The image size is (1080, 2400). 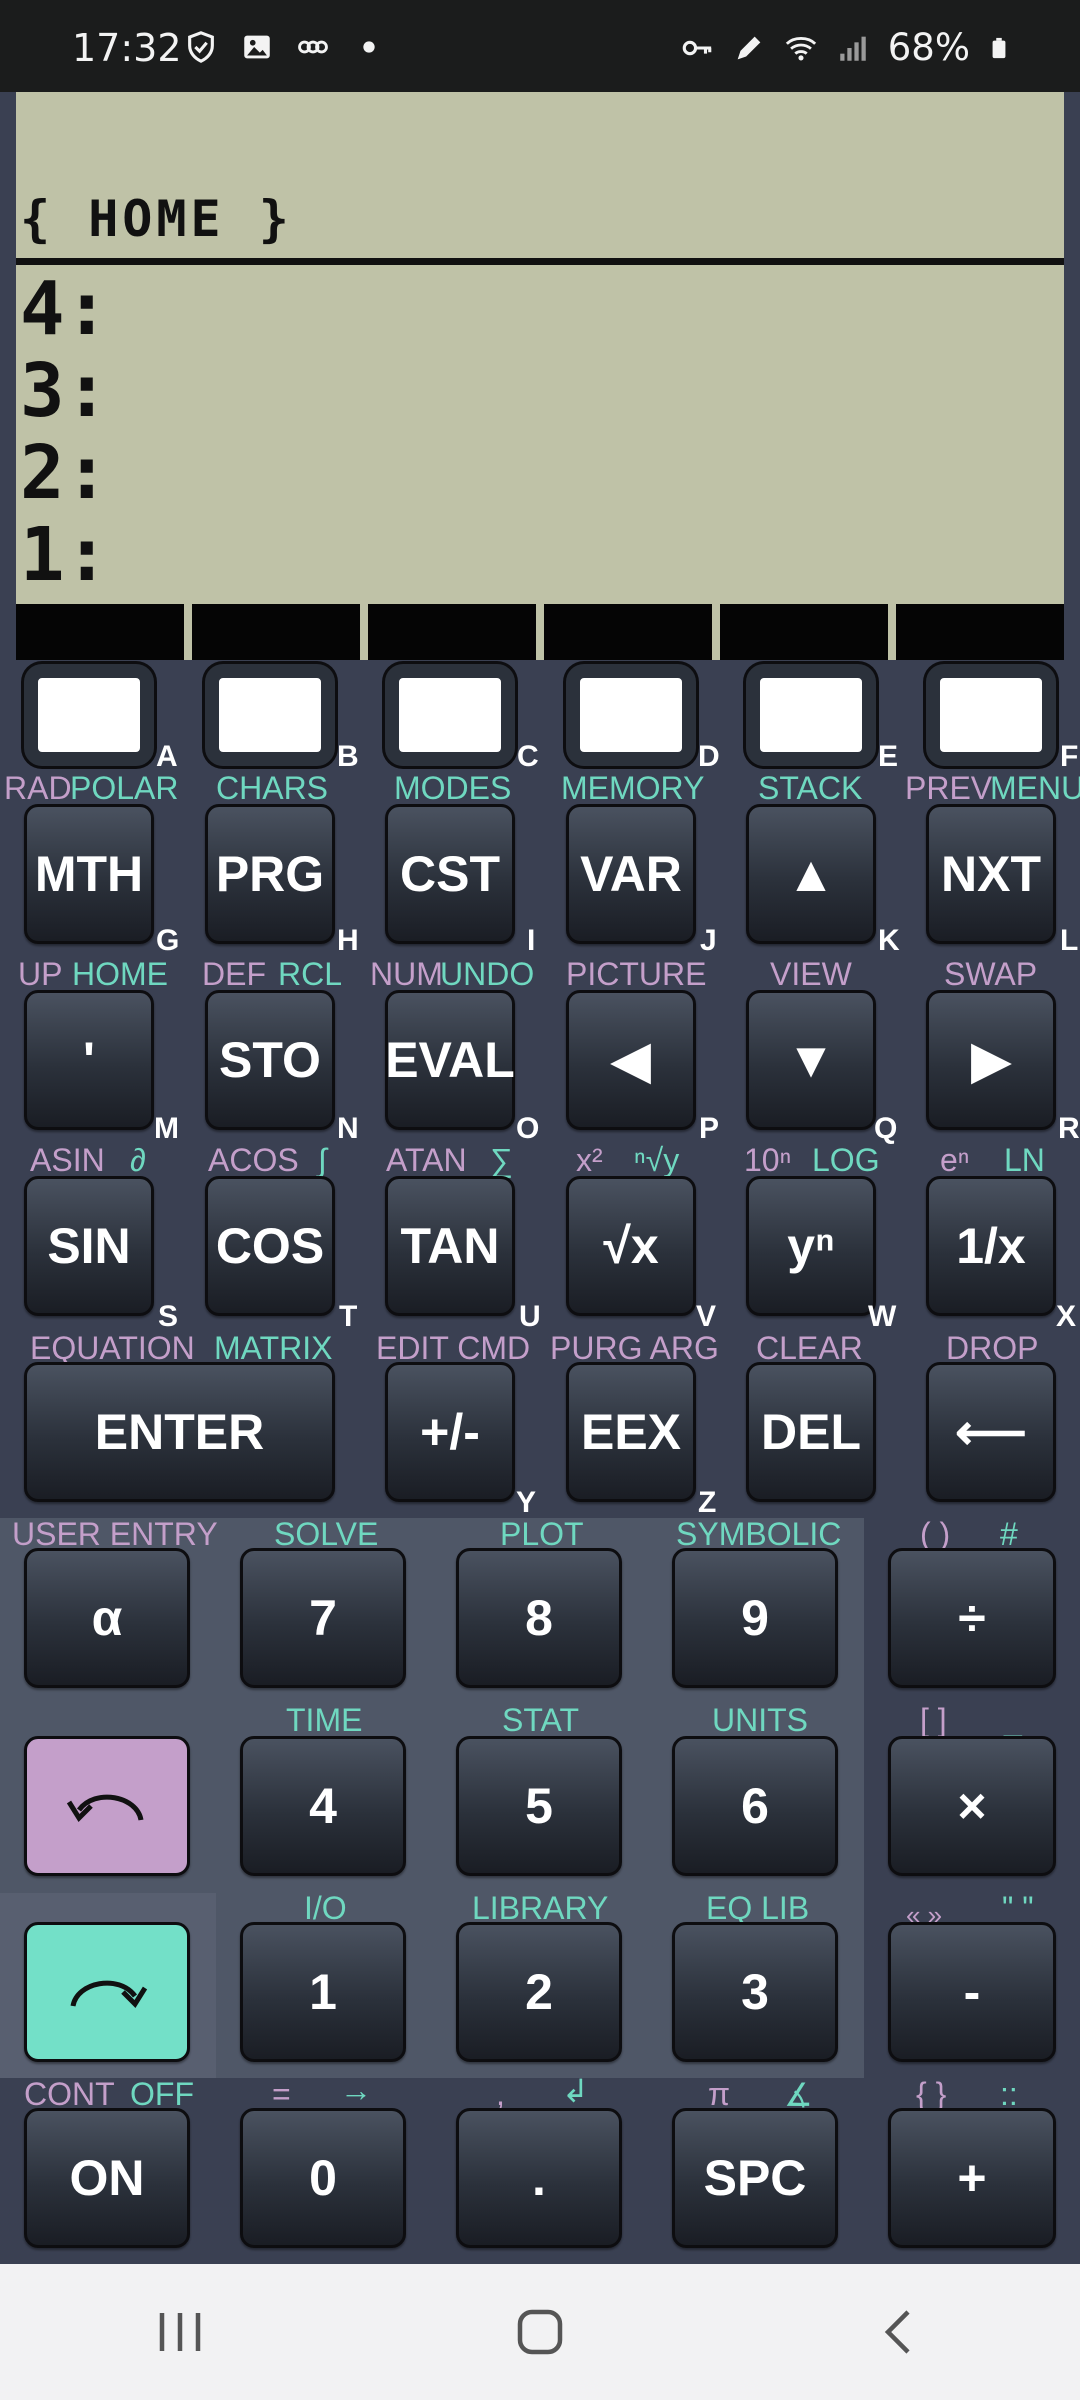 I want to click on label-rcl: RCL, so click(x=310, y=974).